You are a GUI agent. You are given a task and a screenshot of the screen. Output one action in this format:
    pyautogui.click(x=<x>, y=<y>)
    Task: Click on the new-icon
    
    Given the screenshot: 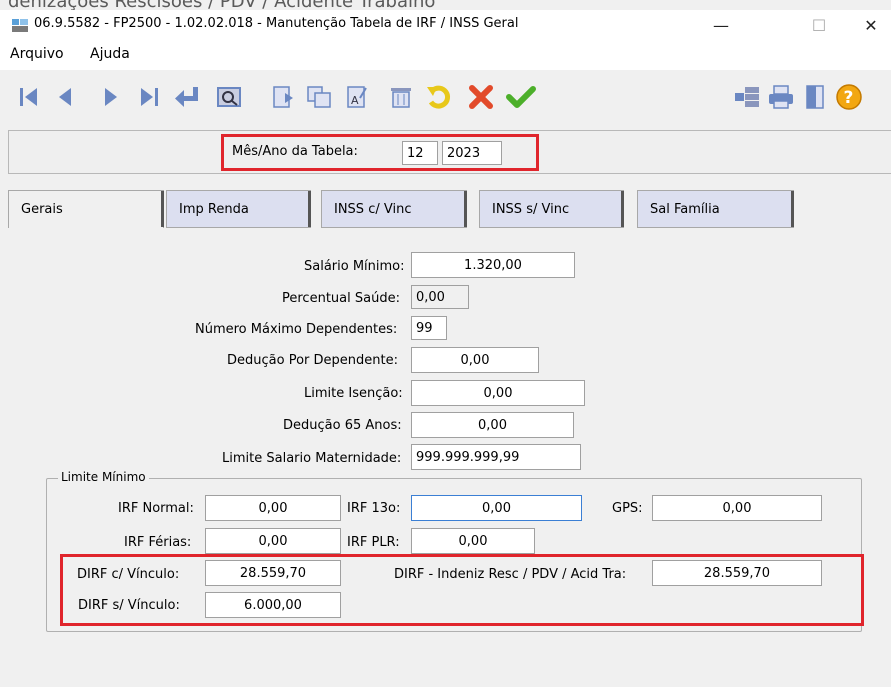 What is the action you would take?
    pyautogui.click(x=283, y=97)
    